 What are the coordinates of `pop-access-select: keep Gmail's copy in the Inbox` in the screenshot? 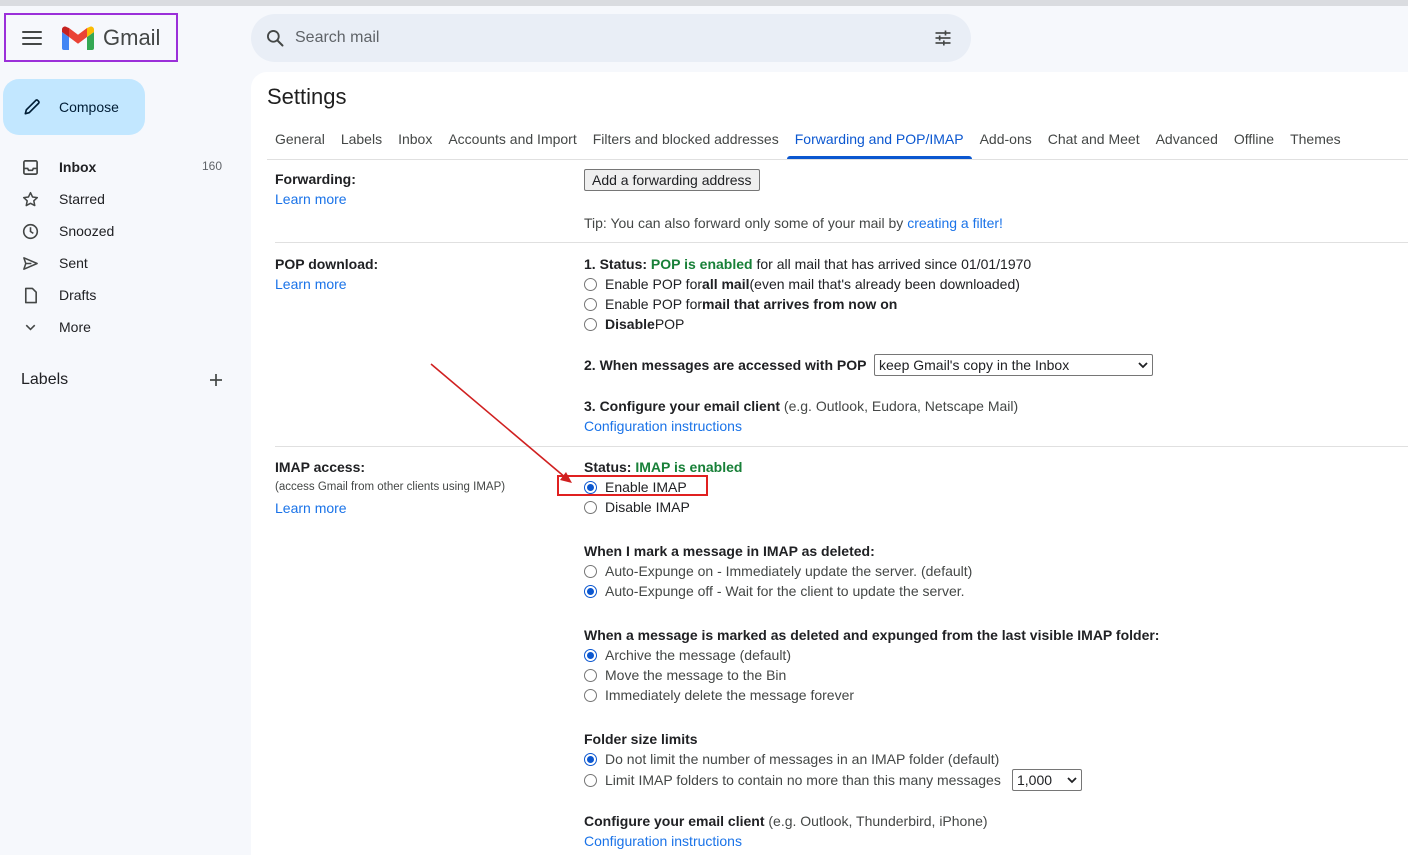 It's located at (1013, 365).